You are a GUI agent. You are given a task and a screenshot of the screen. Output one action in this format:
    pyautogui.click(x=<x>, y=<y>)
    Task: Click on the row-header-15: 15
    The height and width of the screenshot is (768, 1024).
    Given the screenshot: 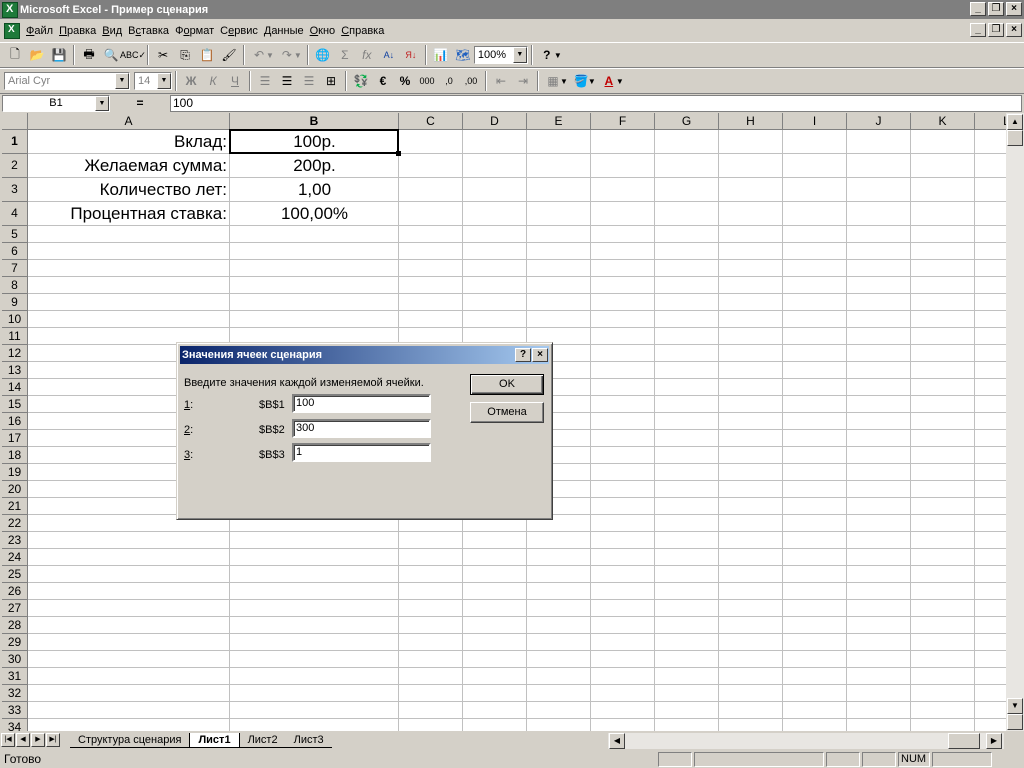 What is the action you would take?
    pyautogui.click(x=15, y=404)
    